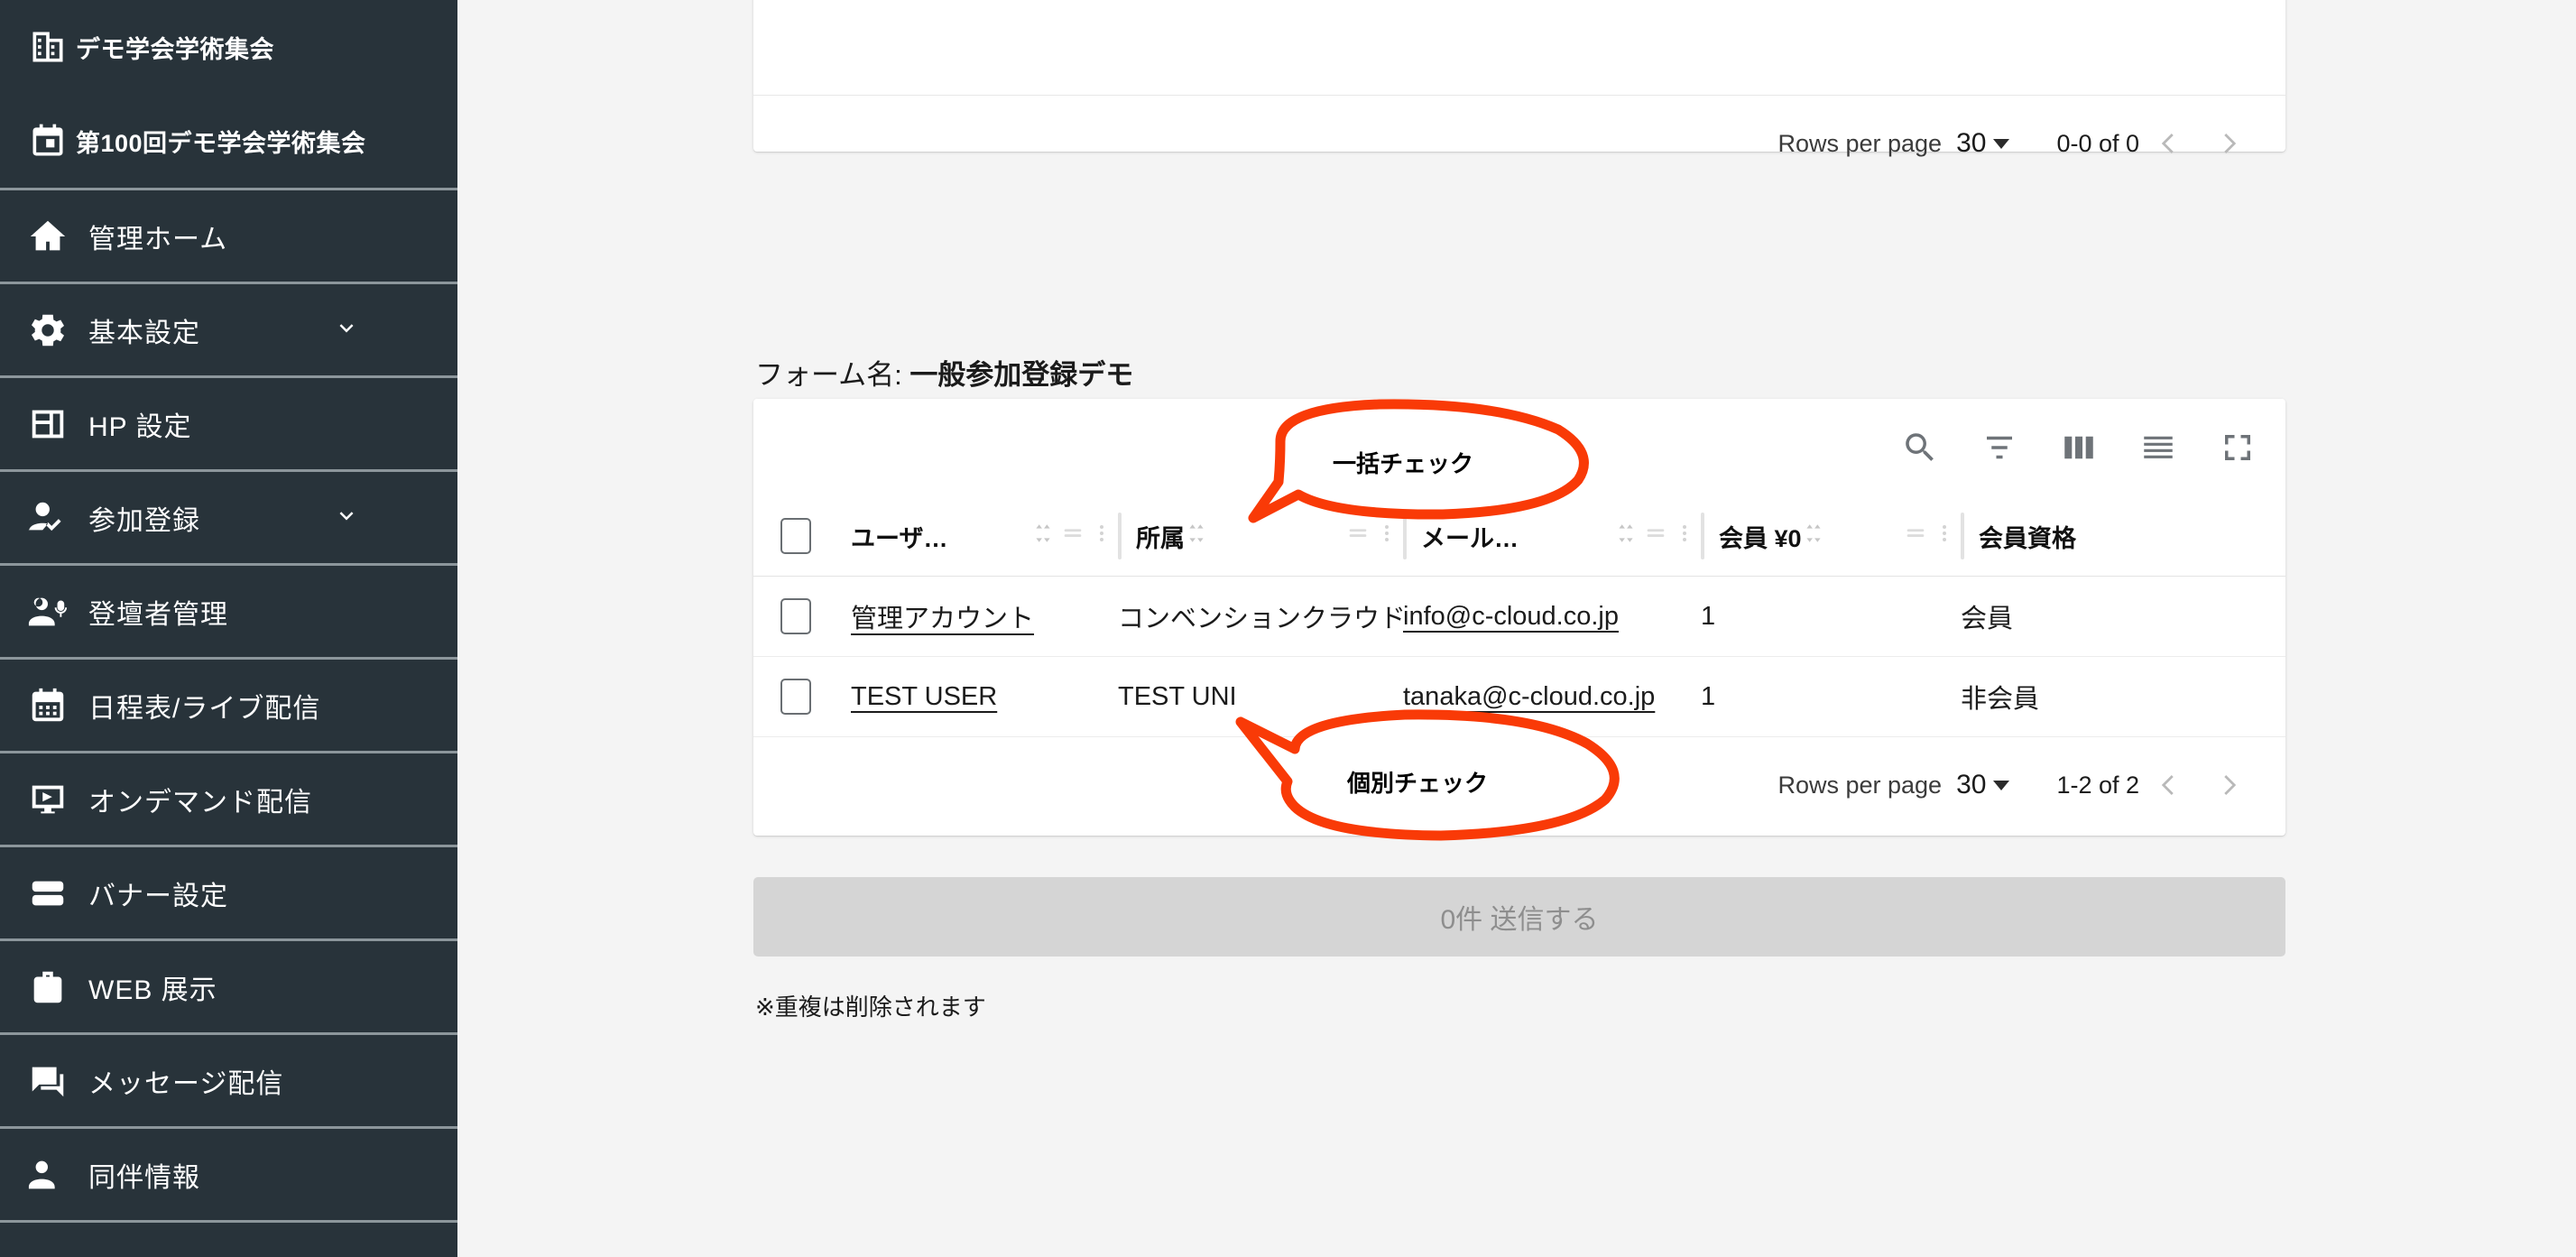 The image size is (2576, 1257). Describe the element at coordinates (1511, 617) in the screenshot. I see `email-link: info@c-cloud.co.jp` at that location.